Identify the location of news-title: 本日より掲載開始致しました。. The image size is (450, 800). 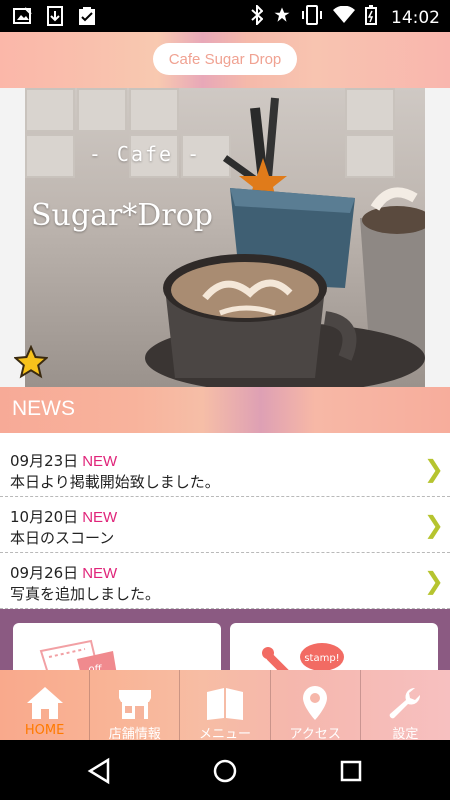
(115, 482).